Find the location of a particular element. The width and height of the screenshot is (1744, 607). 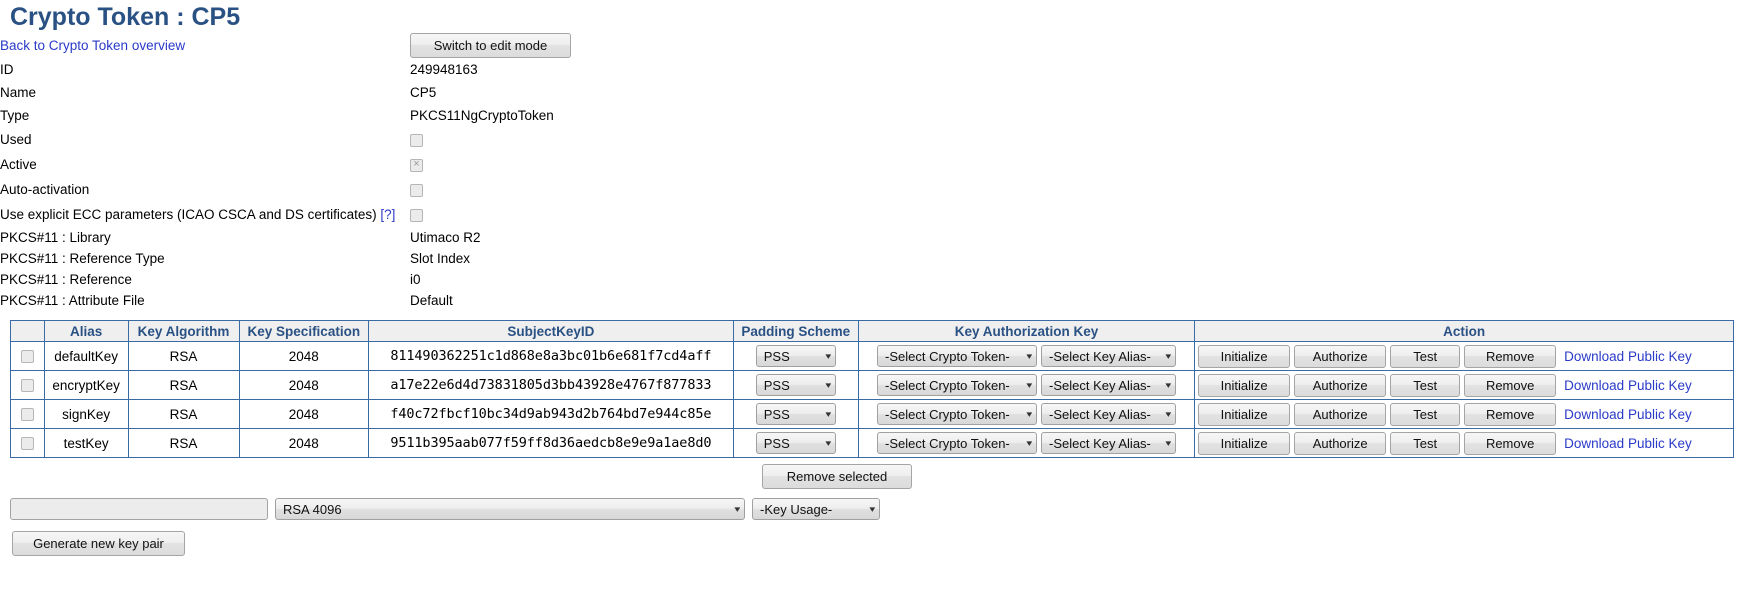

detail-row-reference-type: PKCS#11 : Reference Type Slot Index is located at coordinates (872, 258).